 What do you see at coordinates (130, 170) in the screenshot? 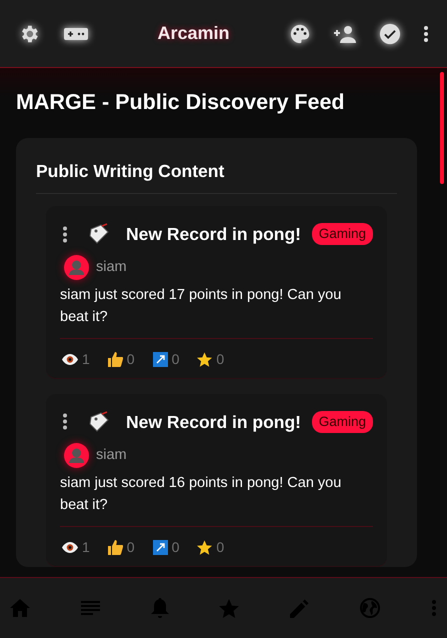
I see `section-title: Public Writing Content` at bounding box center [130, 170].